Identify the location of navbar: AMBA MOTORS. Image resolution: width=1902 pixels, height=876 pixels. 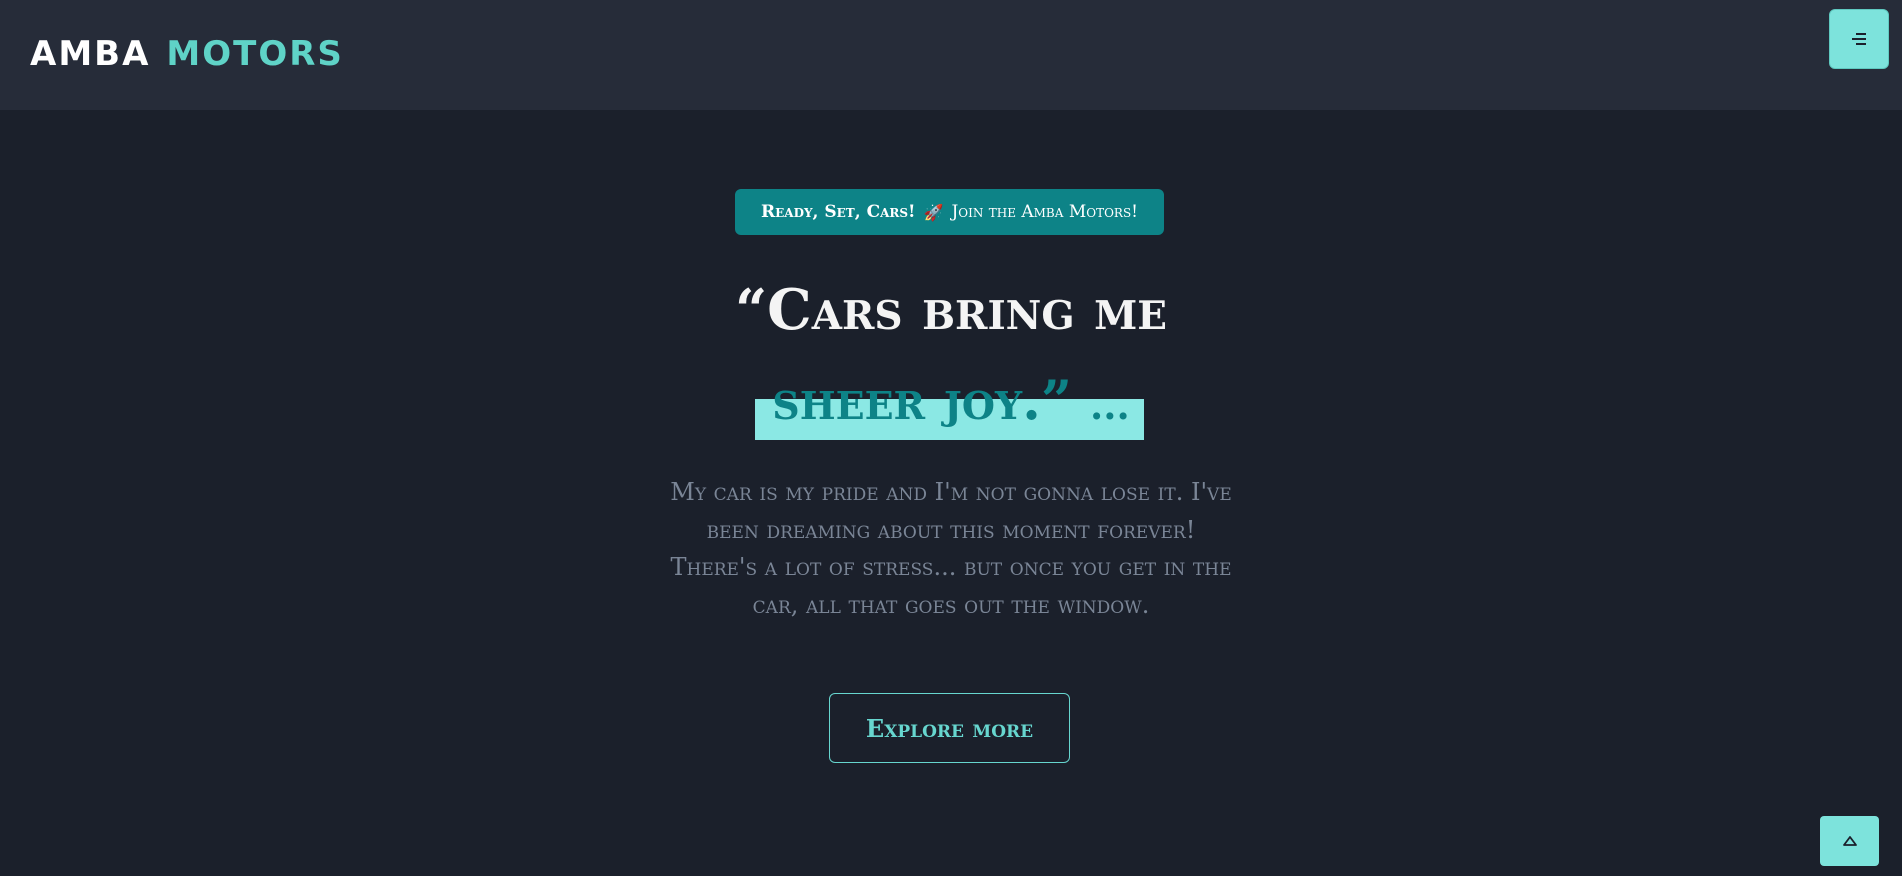
(951, 55).